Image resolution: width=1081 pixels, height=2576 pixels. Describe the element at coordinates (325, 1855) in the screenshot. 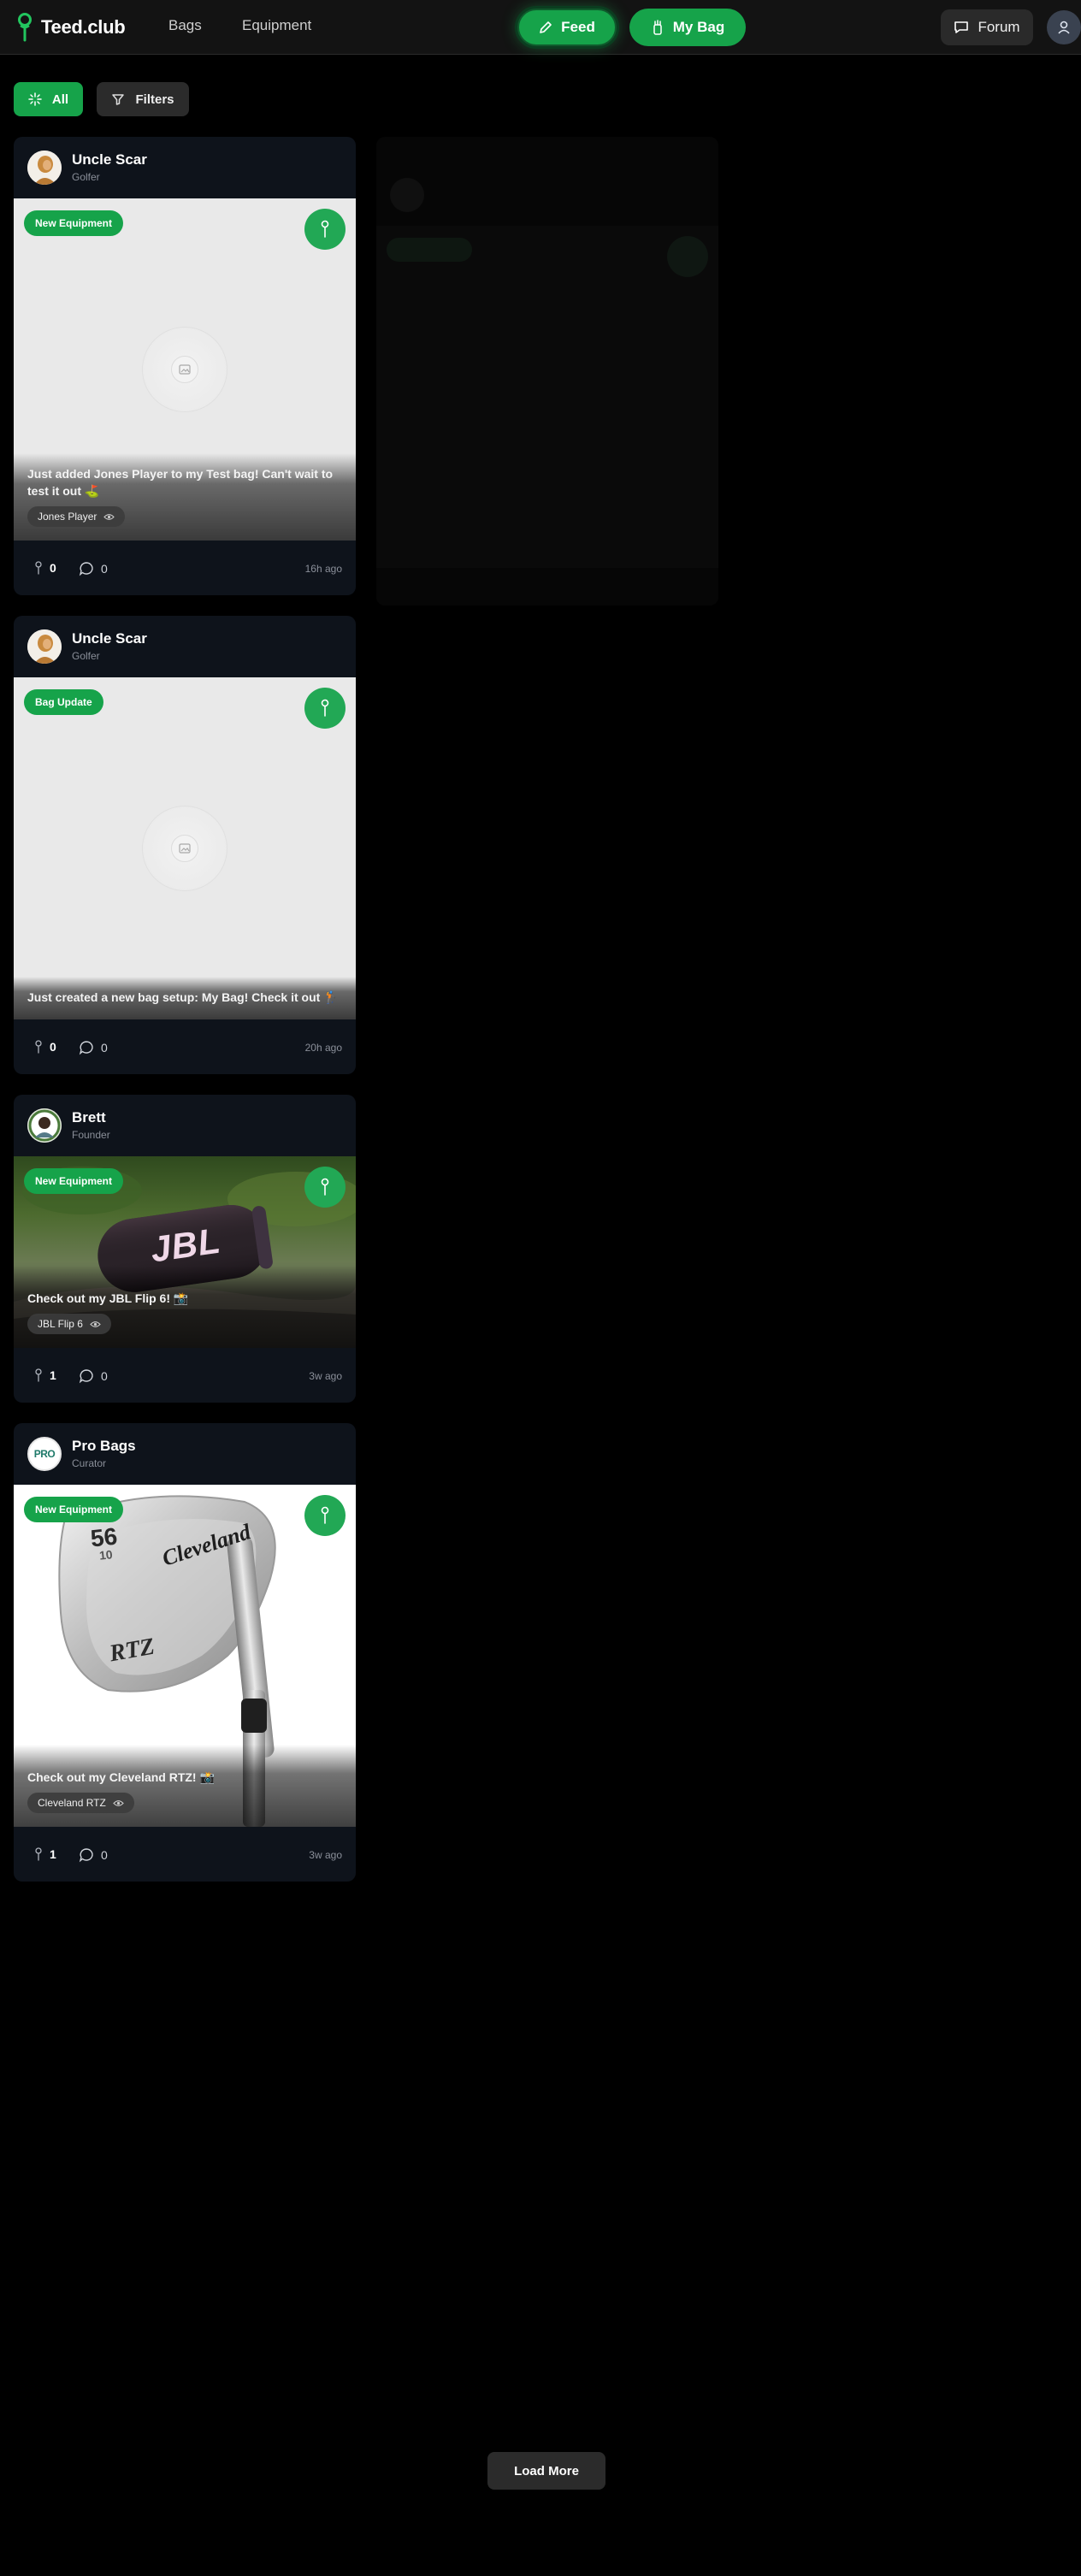

I see `post-timestamp: 3w ago` at that location.